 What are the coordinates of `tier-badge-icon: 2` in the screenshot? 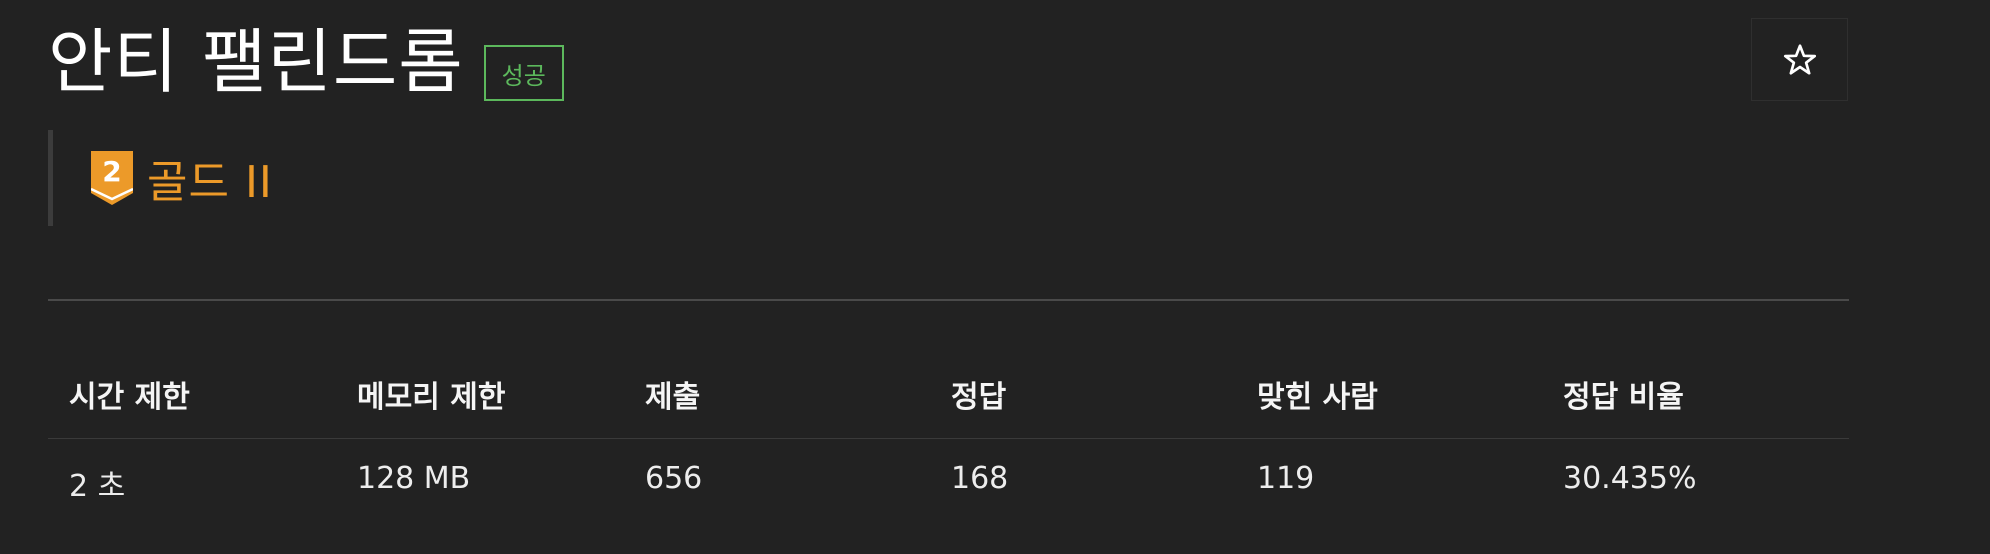 It's located at (112, 178).